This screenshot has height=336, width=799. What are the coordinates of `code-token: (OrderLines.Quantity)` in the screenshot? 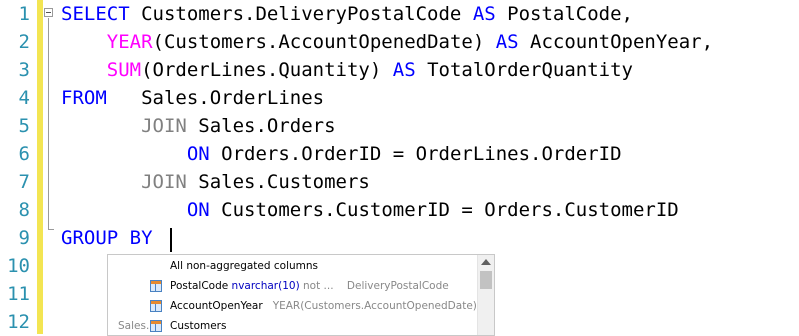 It's located at (267, 70).